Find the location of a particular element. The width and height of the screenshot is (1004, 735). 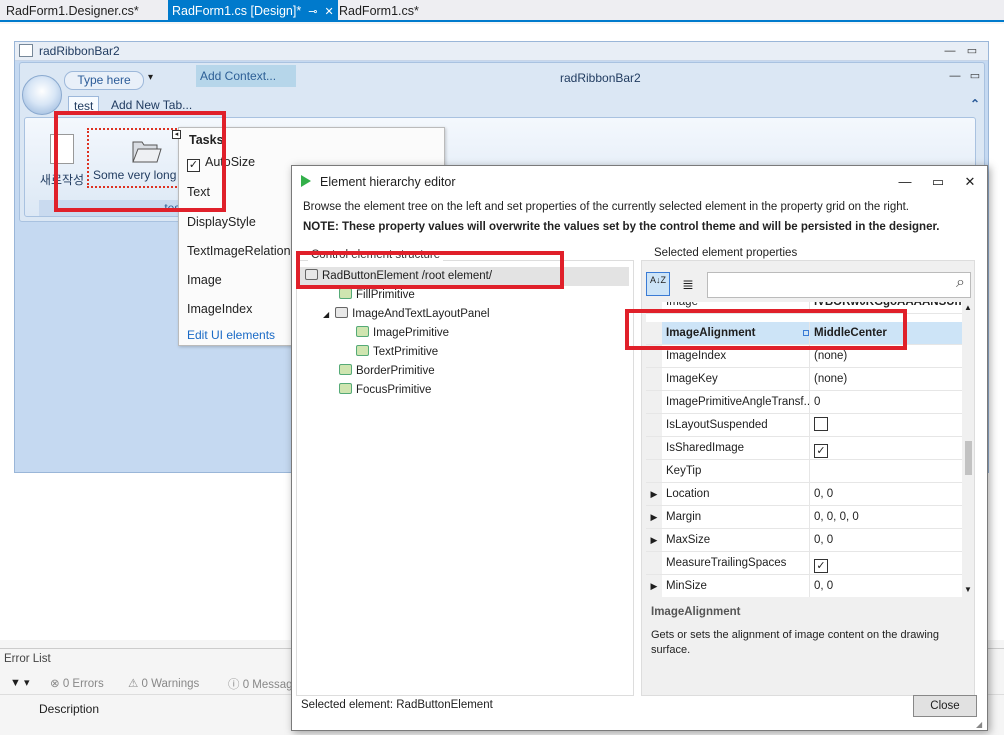

property-row: ▶ Margin 0, 0, 0, 0 is located at coordinates (804, 517).